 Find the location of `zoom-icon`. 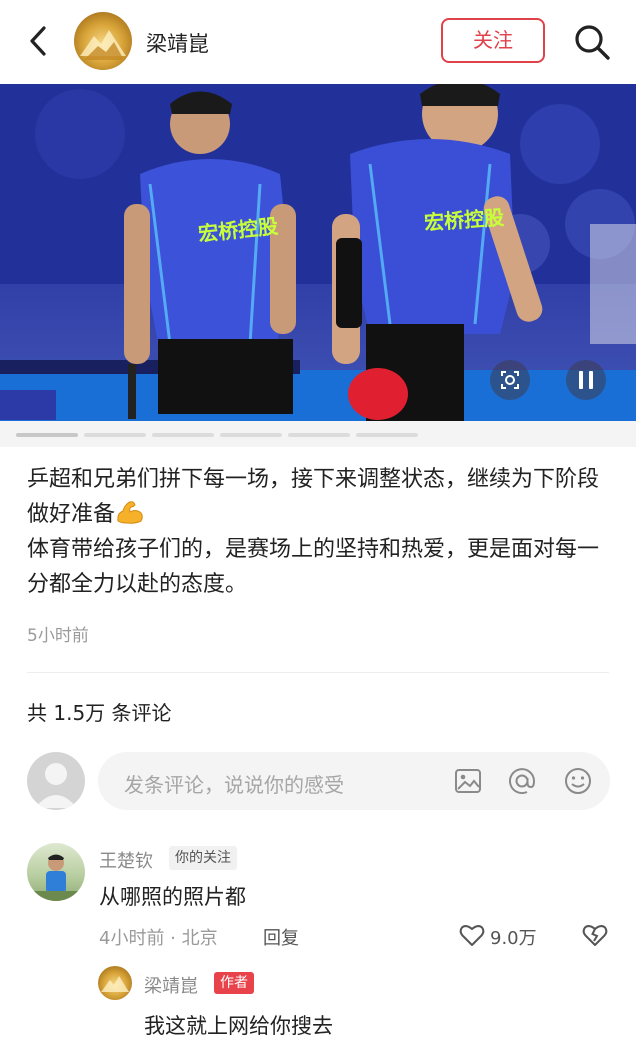

zoom-icon is located at coordinates (510, 380).